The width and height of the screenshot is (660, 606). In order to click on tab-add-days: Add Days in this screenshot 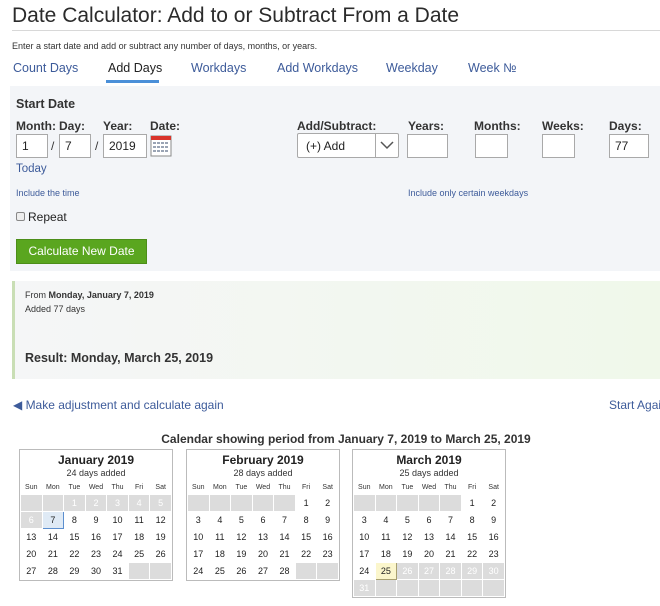, I will do `click(135, 68)`.